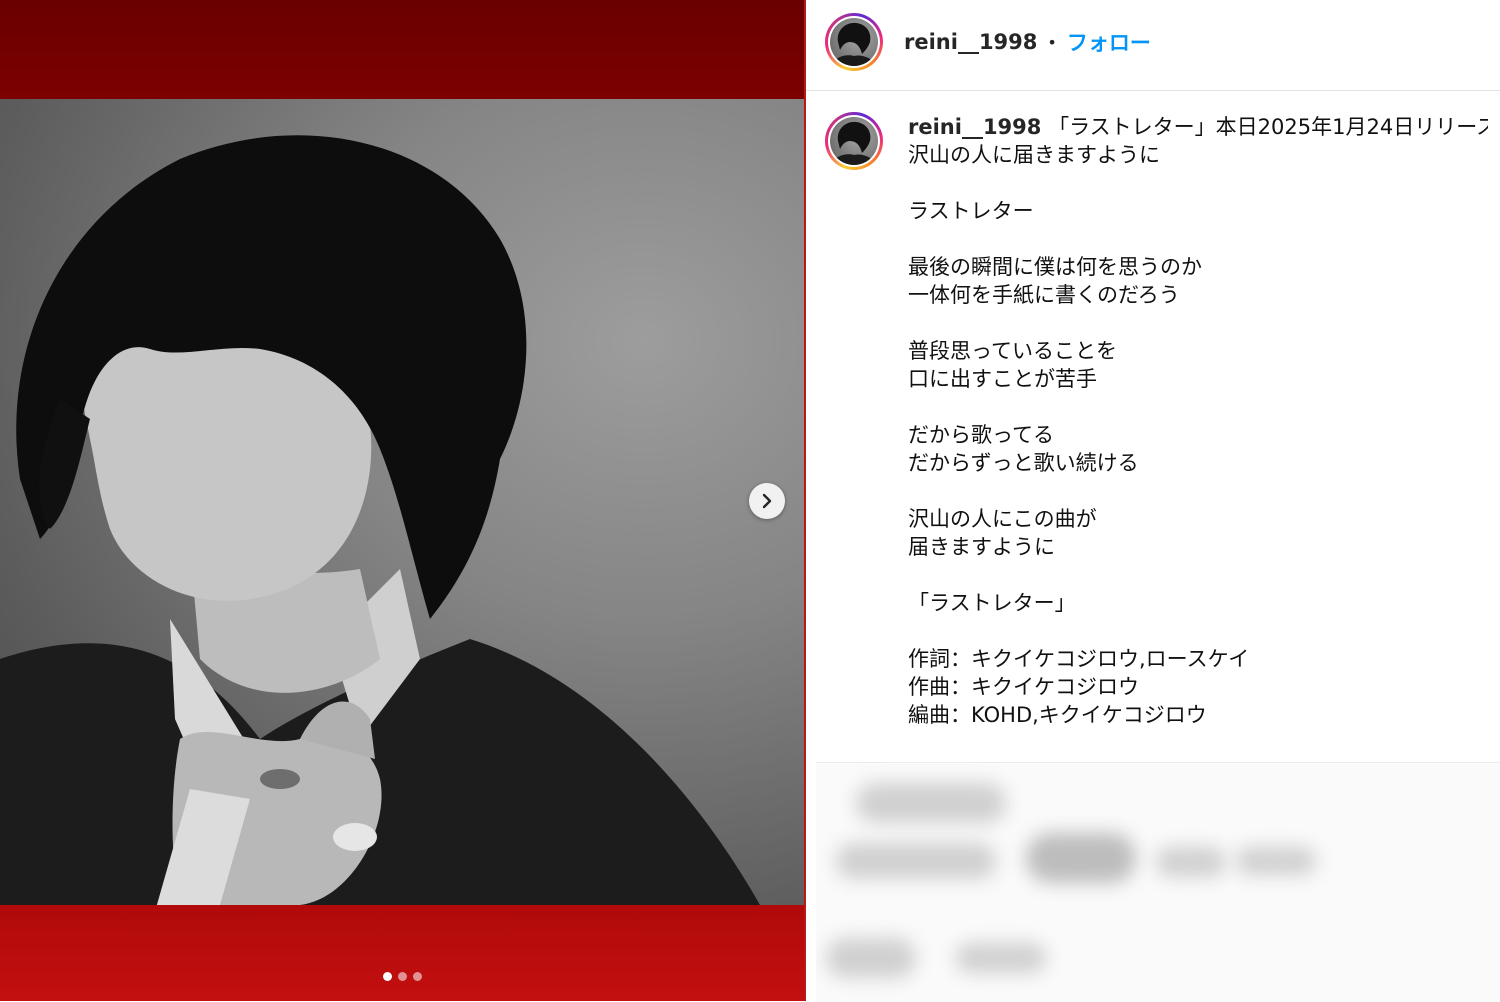 Image resolution: width=1500 pixels, height=1002 pixels. Describe the element at coordinates (1109, 42) in the screenshot. I see `follow-button: フォロー` at that location.